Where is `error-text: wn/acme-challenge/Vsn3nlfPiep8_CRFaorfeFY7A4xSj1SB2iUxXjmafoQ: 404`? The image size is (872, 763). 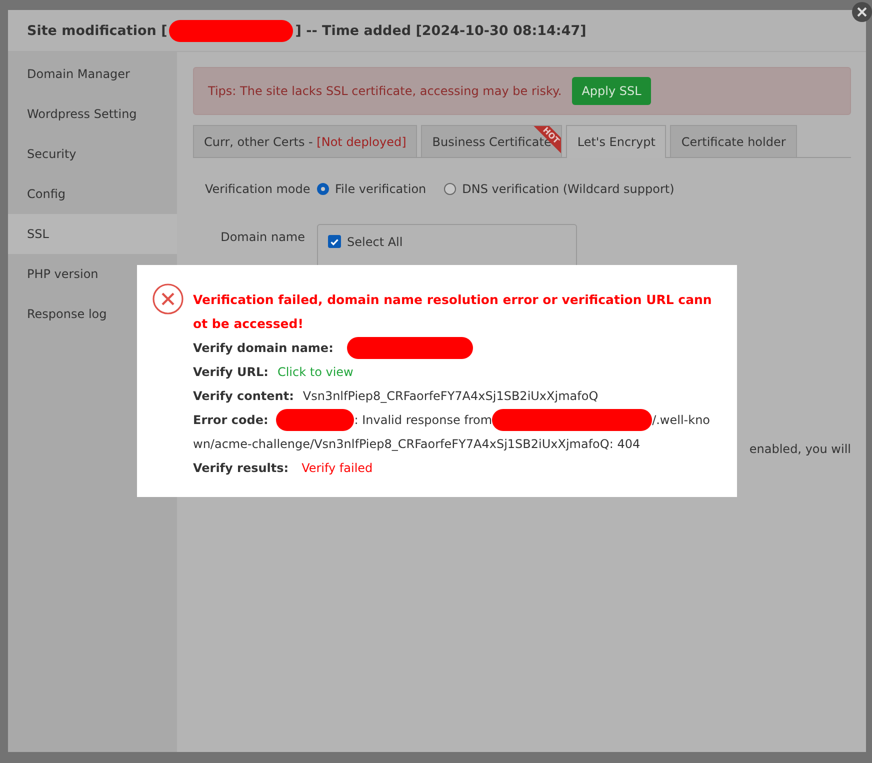
error-text: wn/acme-challenge/Vsn3nlfPiep8_CRFaorfeFY7A4xSj1SB2iUxXjmafoQ: 404 is located at coordinates (416, 444).